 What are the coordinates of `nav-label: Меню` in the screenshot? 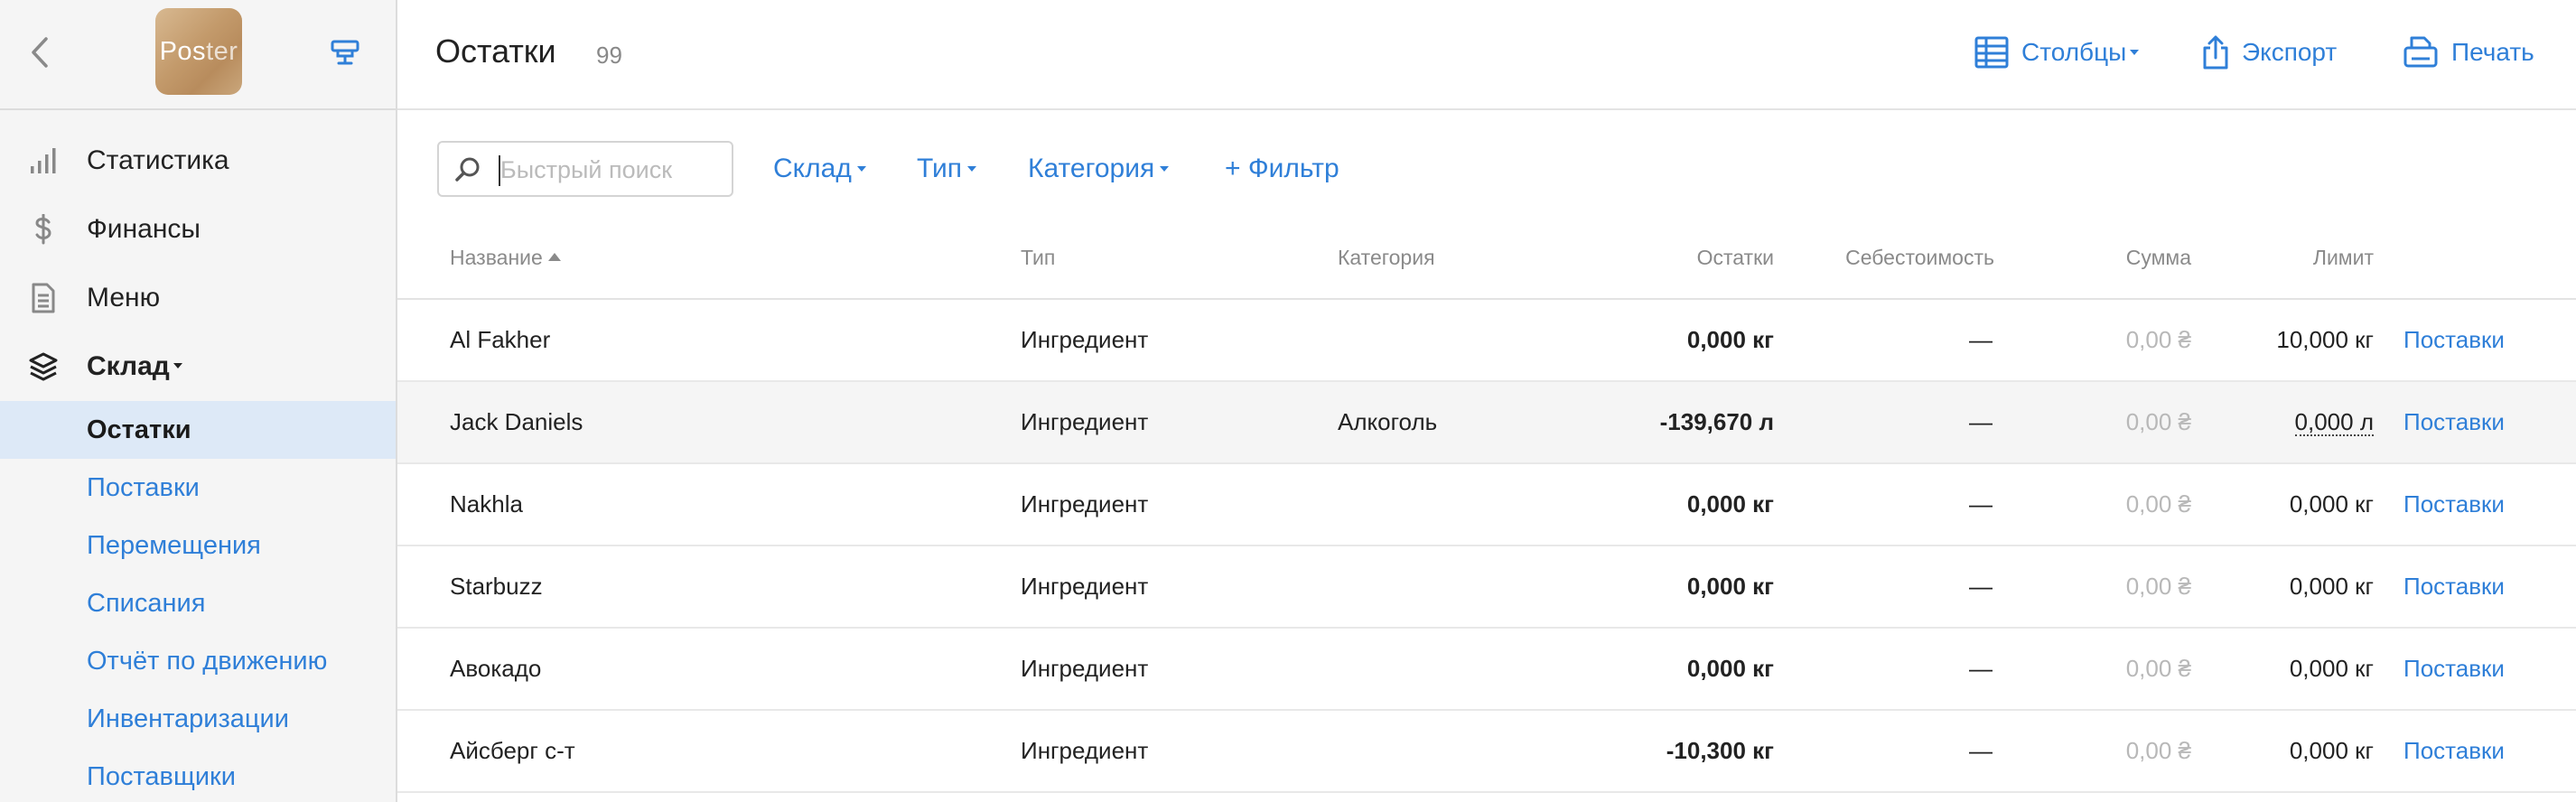 It's located at (124, 297).